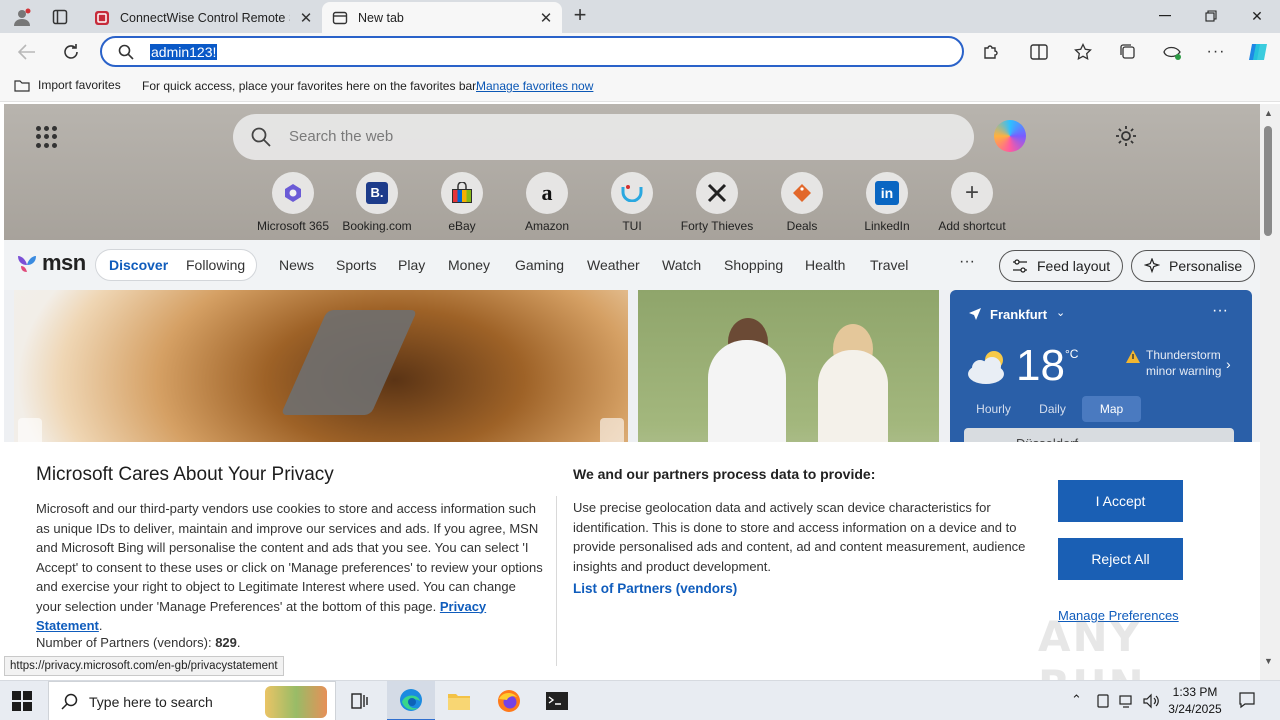 This screenshot has width=1280, height=720. What do you see at coordinates (539, 265) in the screenshot?
I see `nav-gaming: Gaming` at bounding box center [539, 265].